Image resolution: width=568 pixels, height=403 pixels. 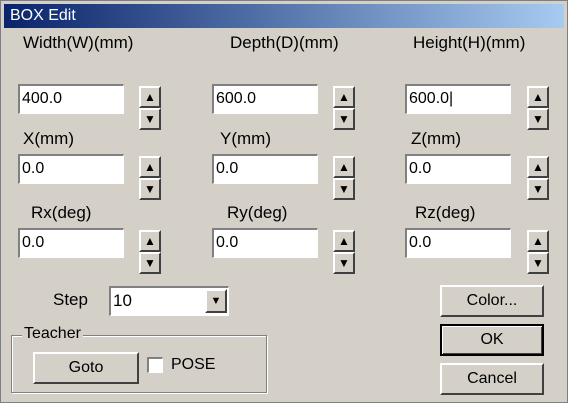 What do you see at coordinates (344, 167) in the screenshot?
I see `y-spin-up-icon: ▲` at bounding box center [344, 167].